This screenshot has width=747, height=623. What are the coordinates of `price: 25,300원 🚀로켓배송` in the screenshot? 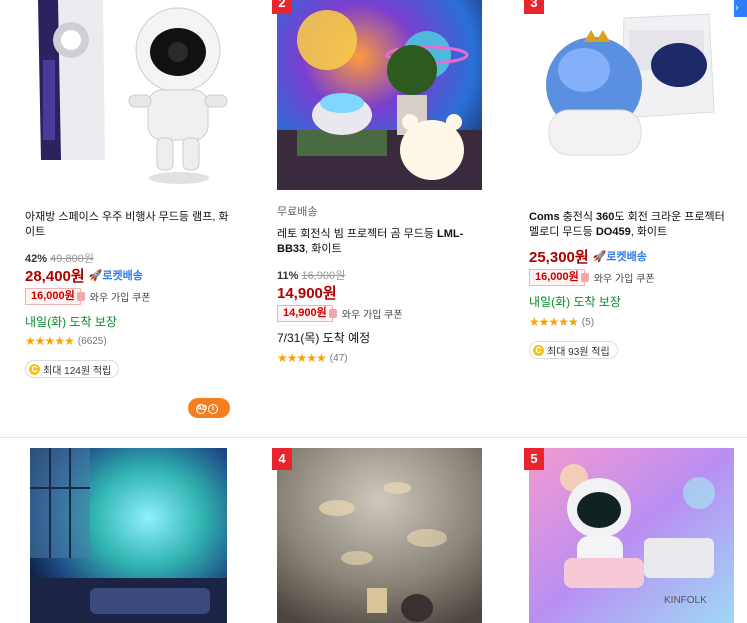 It's located at (588, 257).